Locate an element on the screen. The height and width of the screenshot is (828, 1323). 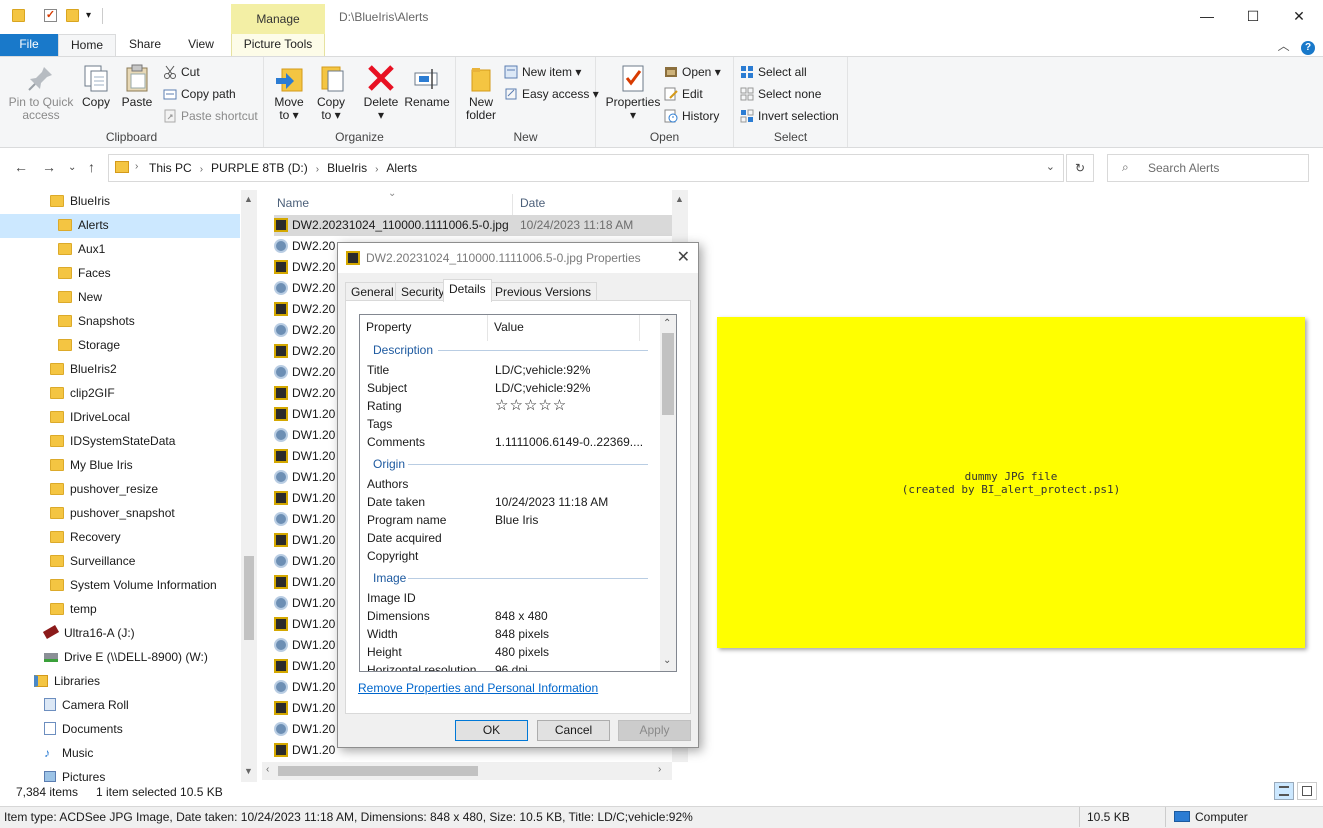
nav-item-pushover-resize: pushover_resize is located at coordinates (120, 490).